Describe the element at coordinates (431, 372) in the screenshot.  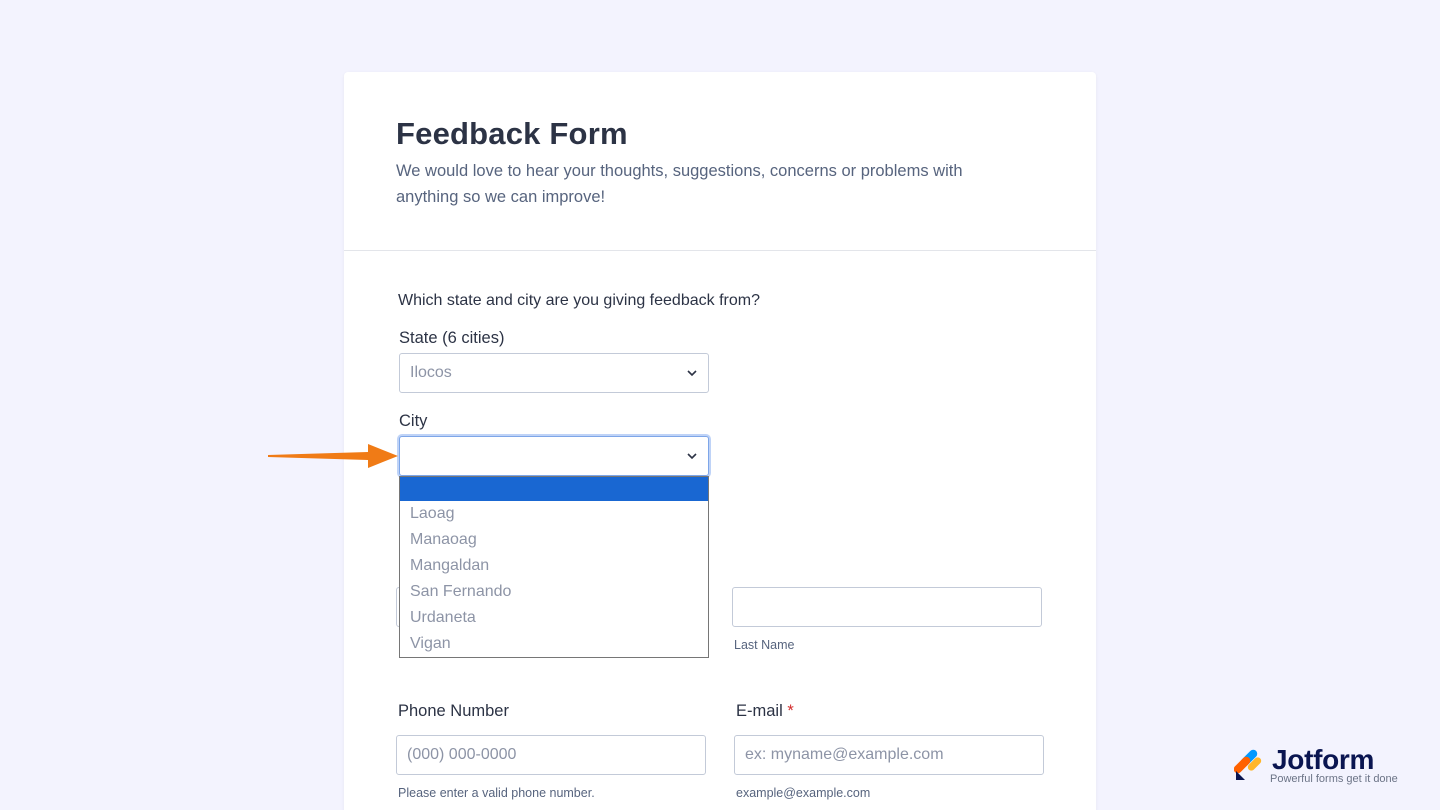
I see `state-select-value: Ilocos` at that location.